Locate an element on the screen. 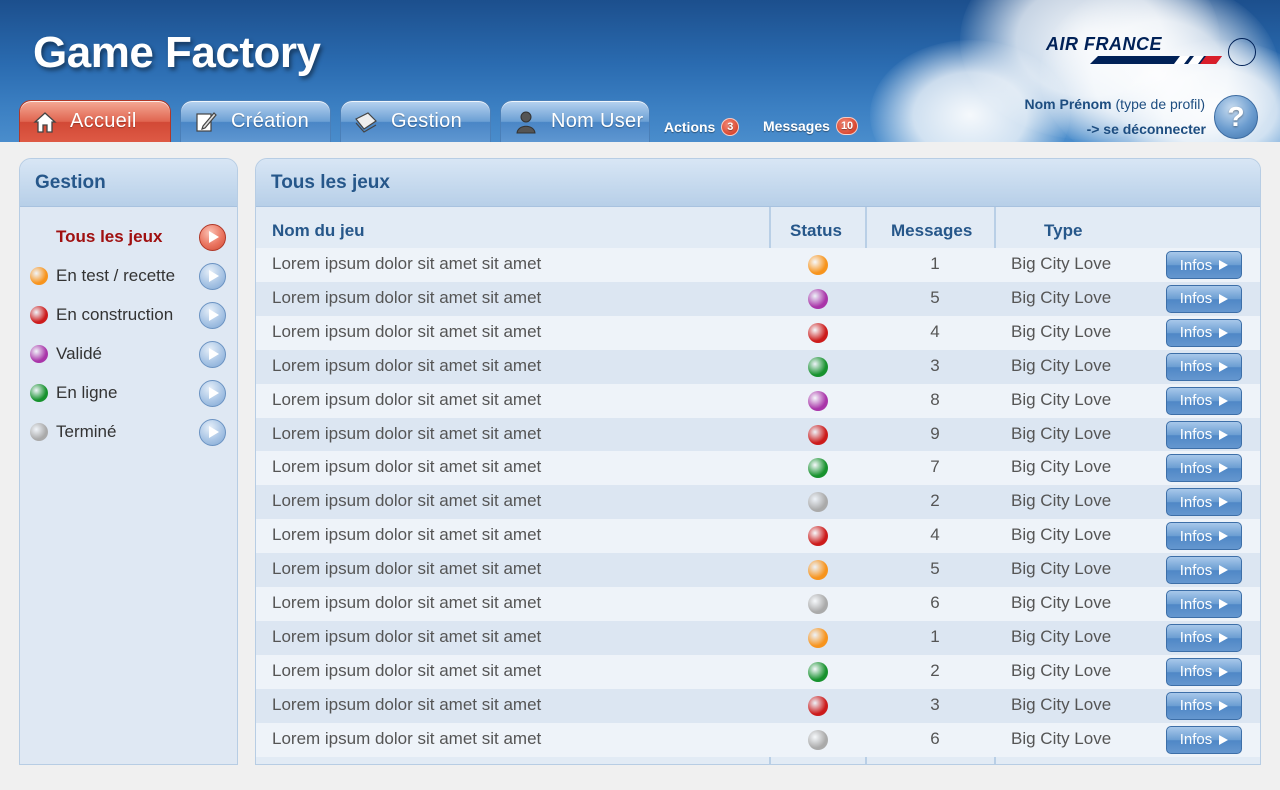 The image size is (1280, 790). sidebar-filter-label: Terminé is located at coordinates (86, 431).